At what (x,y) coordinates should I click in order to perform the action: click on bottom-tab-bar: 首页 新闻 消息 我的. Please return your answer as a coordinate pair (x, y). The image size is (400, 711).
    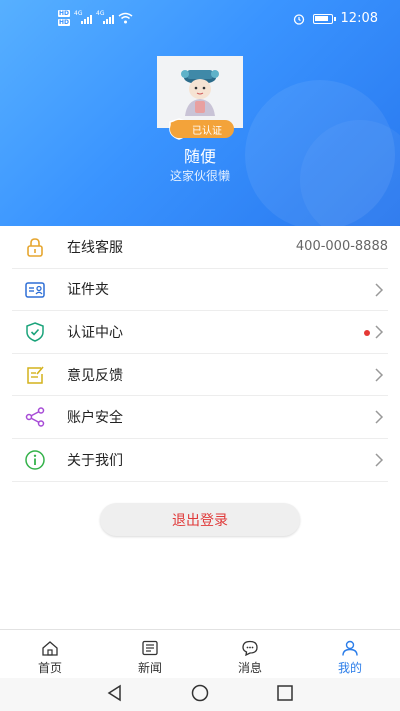
    Looking at the image, I should click on (200, 653).